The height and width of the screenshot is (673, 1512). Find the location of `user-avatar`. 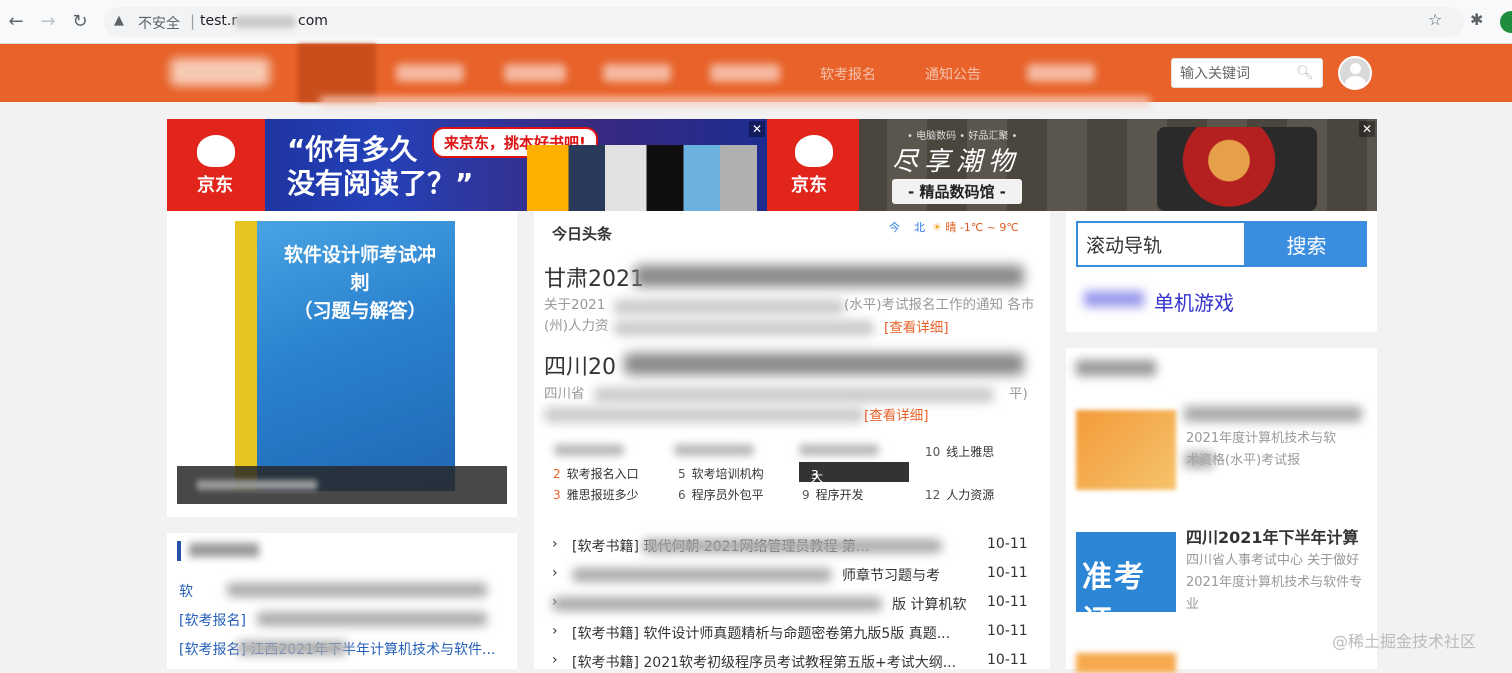

user-avatar is located at coordinates (1355, 73).